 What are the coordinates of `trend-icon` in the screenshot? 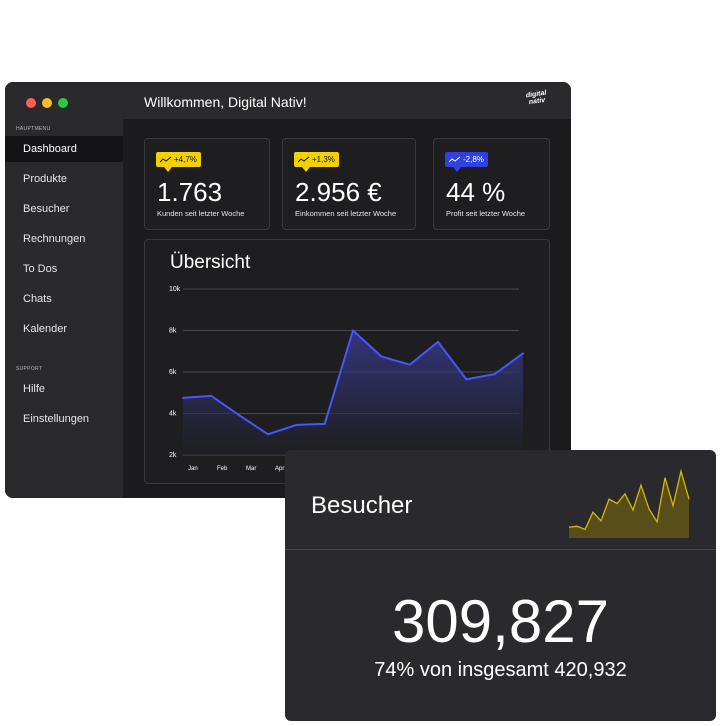 It's located at (455, 159).